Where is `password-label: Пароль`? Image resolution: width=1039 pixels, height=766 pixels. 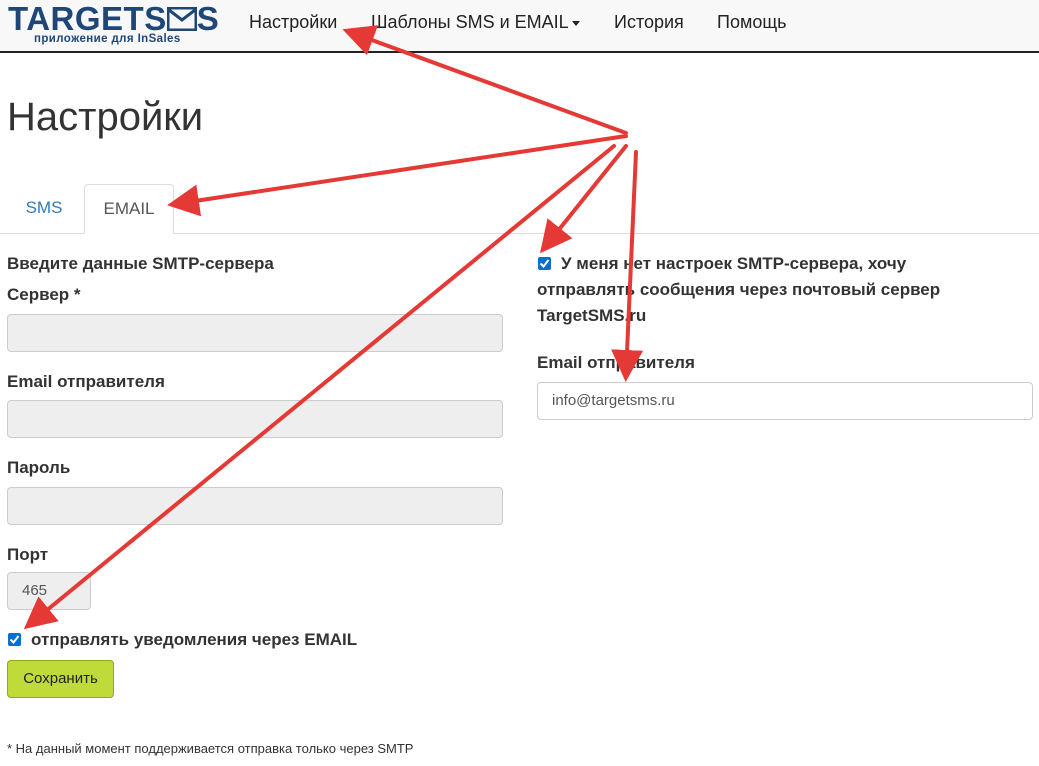
password-label: Пароль is located at coordinates (39, 467).